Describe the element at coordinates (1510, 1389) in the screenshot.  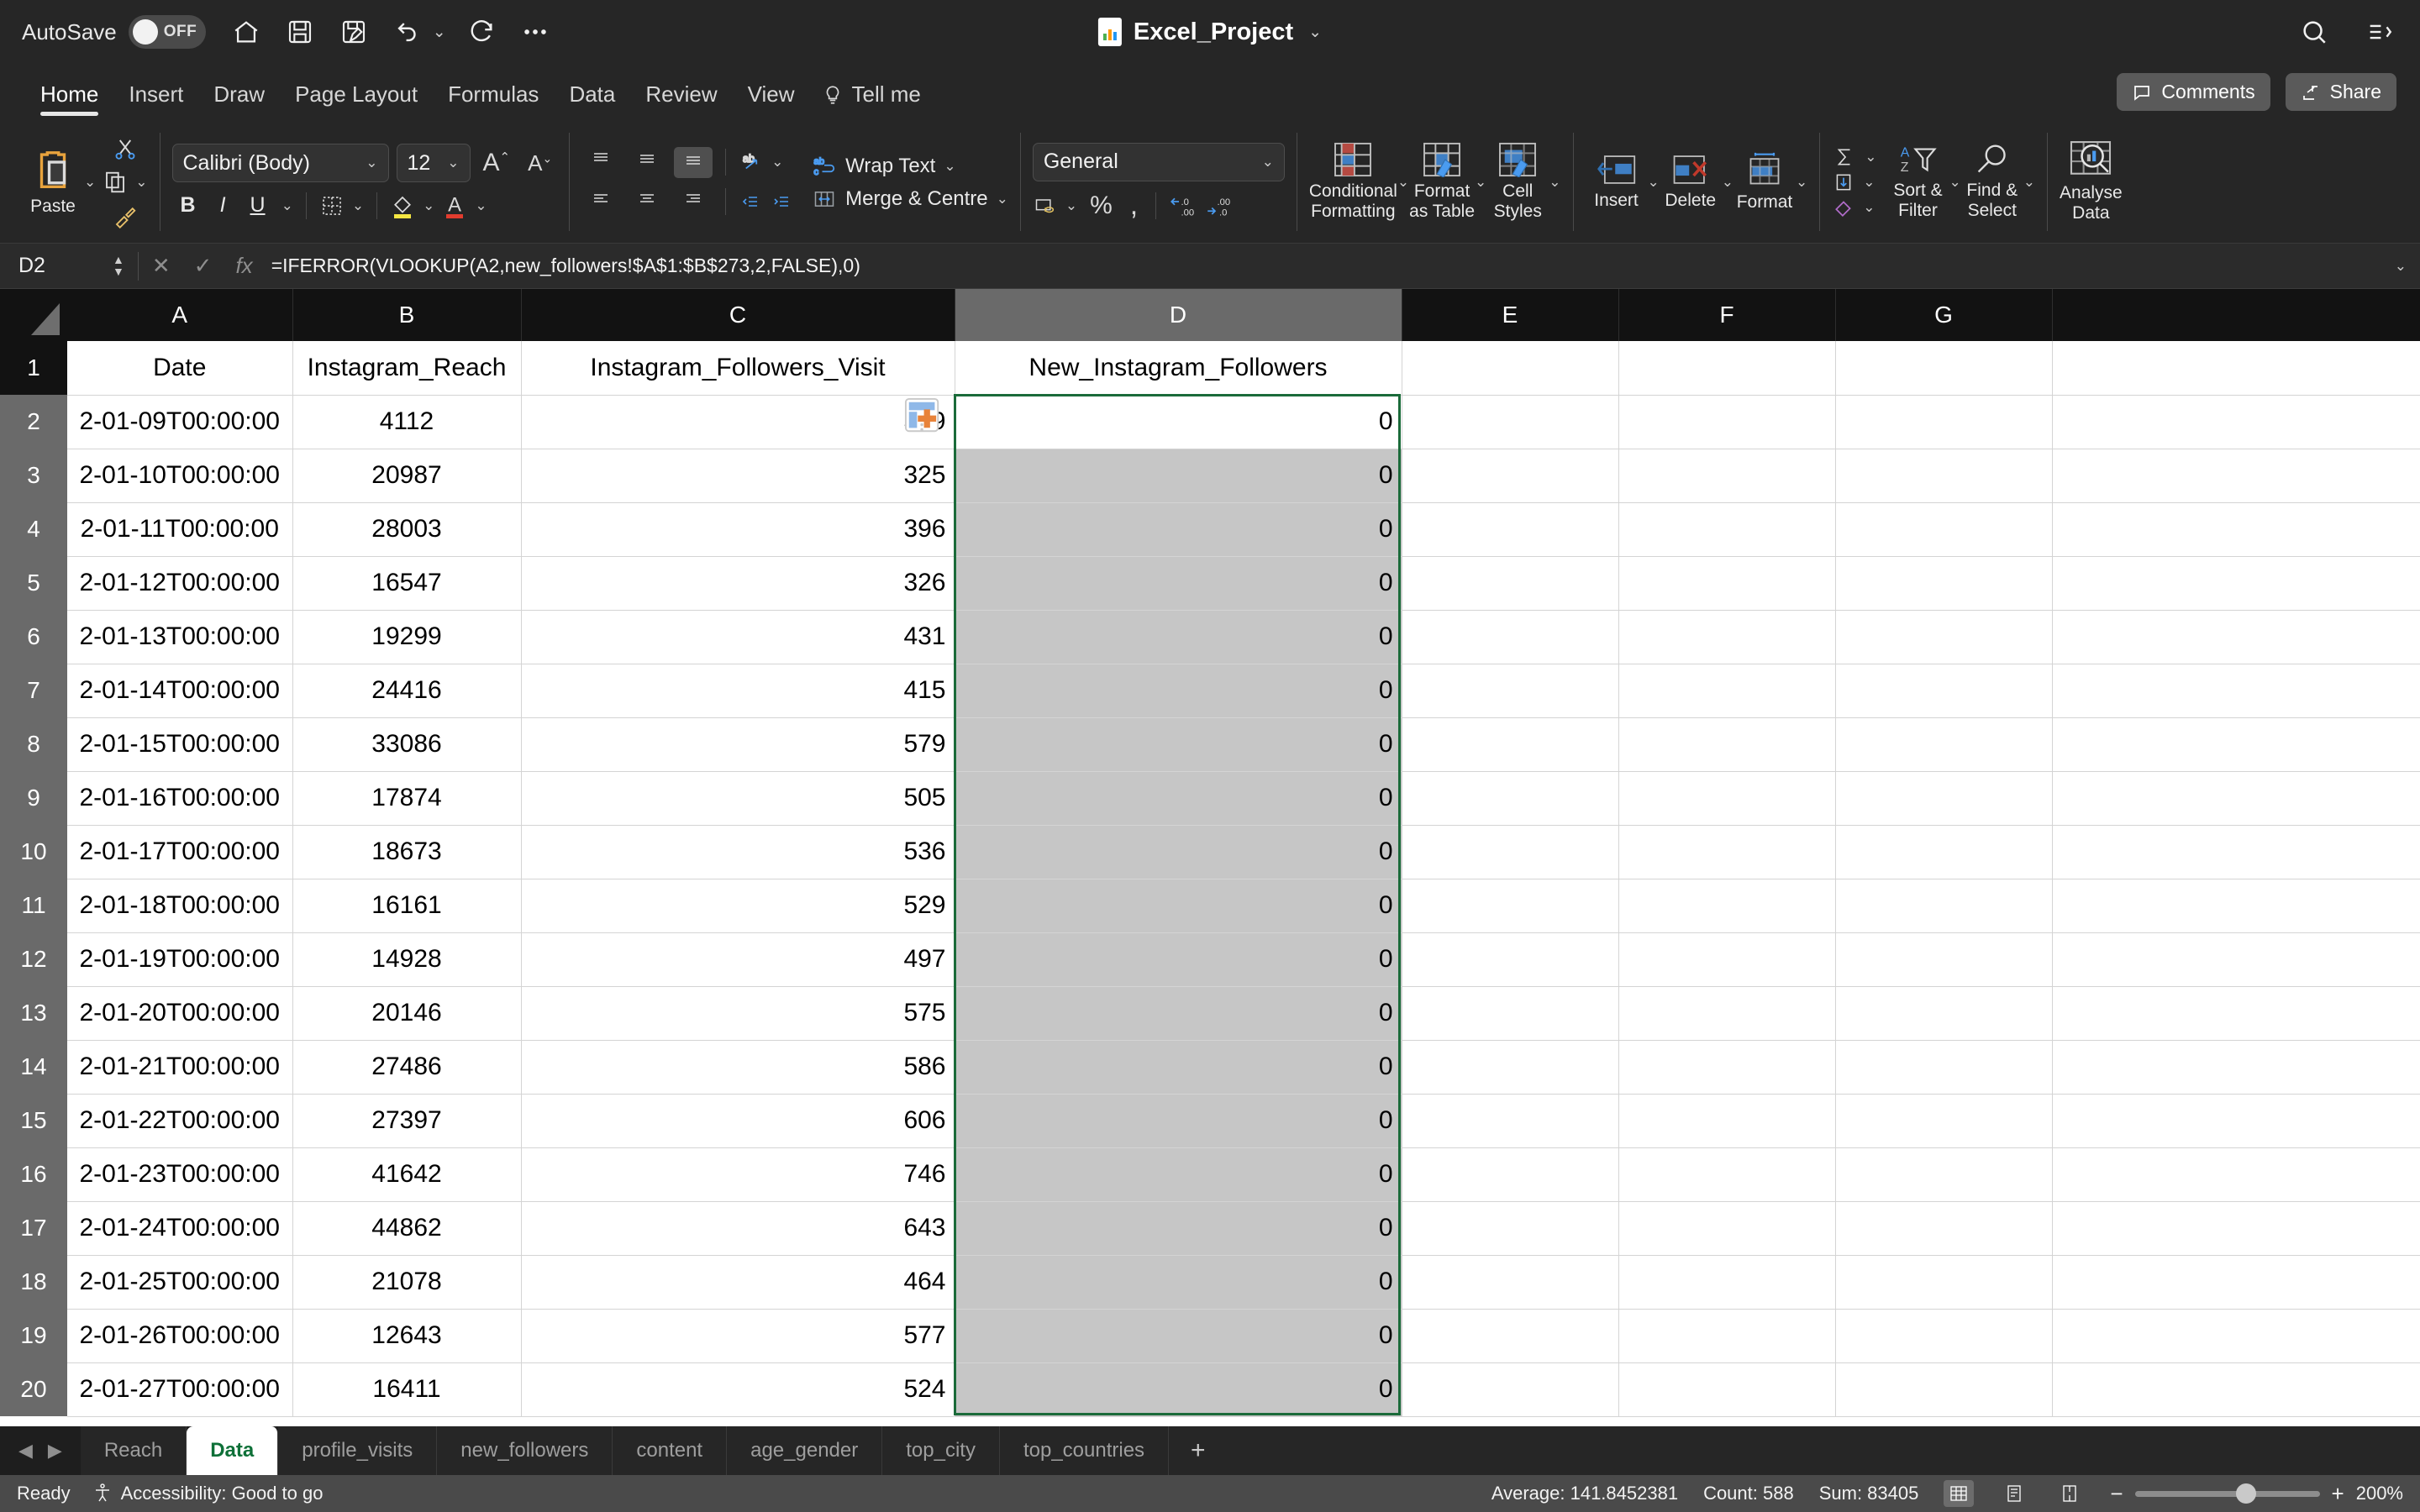
I see `cell-E20` at that location.